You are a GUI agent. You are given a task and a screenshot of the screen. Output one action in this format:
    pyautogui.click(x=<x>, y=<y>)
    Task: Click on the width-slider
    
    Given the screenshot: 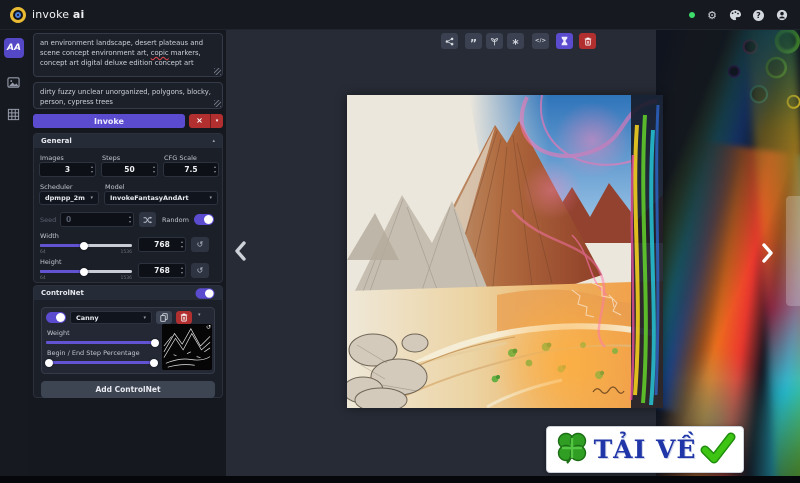 What is the action you would take?
    pyautogui.click(x=86, y=245)
    